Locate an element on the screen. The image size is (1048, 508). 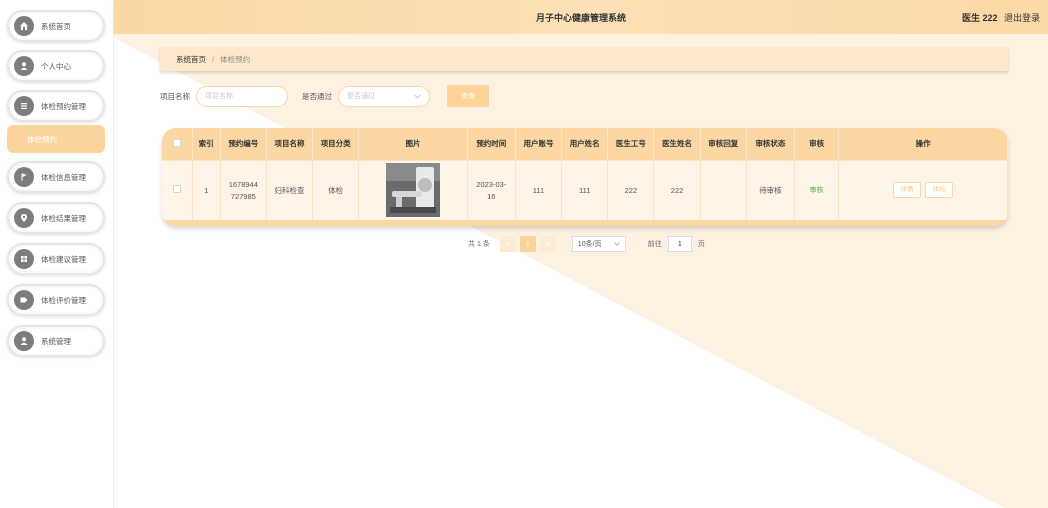
app-title: 月子中心健康管理系统 is located at coordinates (580, 18).